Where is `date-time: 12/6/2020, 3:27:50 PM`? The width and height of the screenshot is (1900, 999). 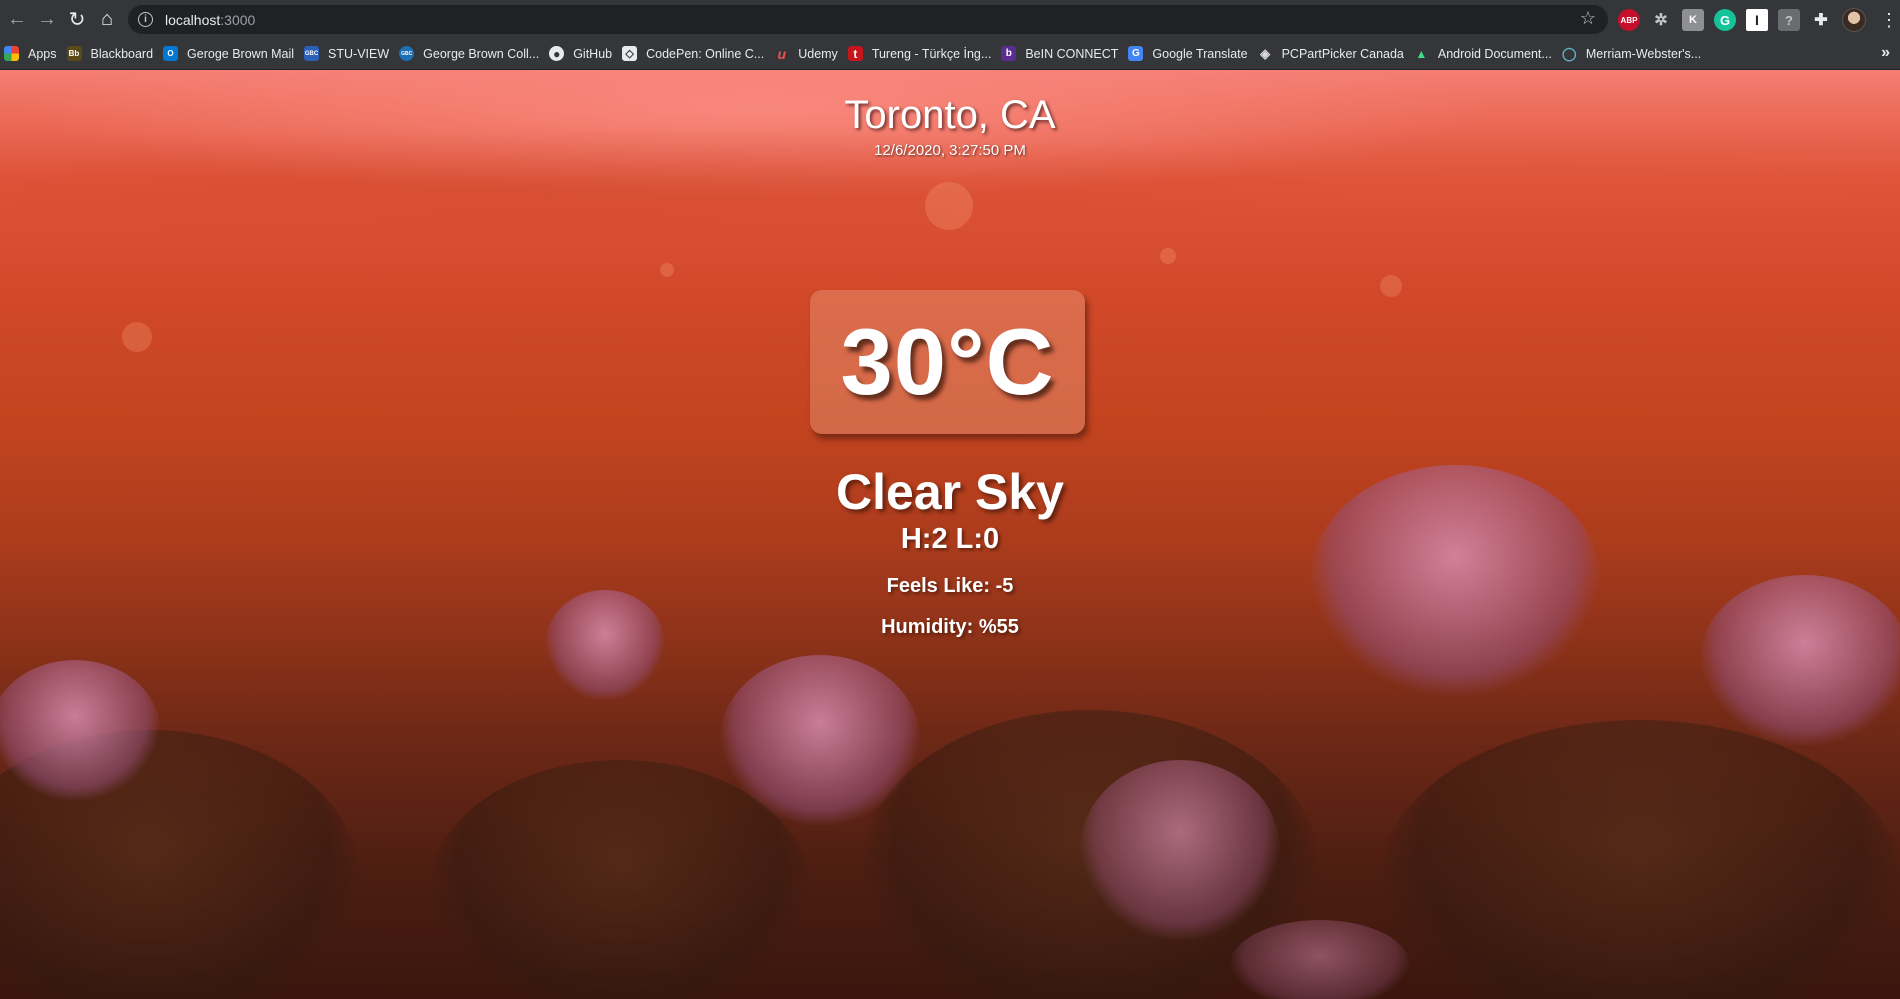
date-time: 12/6/2020, 3:27:50 PM is located at coordinates (950, 150).